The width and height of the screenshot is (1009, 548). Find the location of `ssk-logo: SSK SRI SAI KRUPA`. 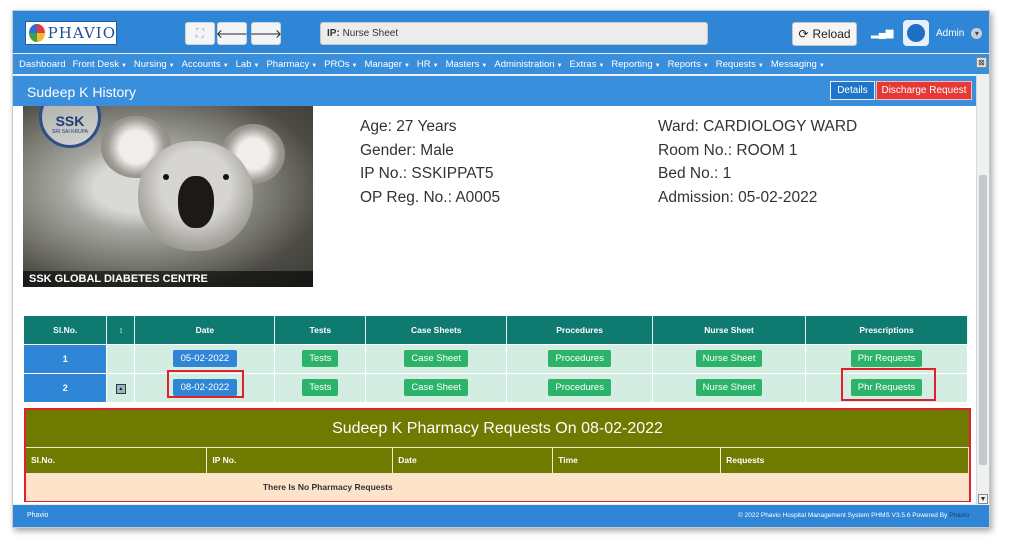

ssk-logo: SSK SRI SAI KRUPA is located at coordinates (70, 127).